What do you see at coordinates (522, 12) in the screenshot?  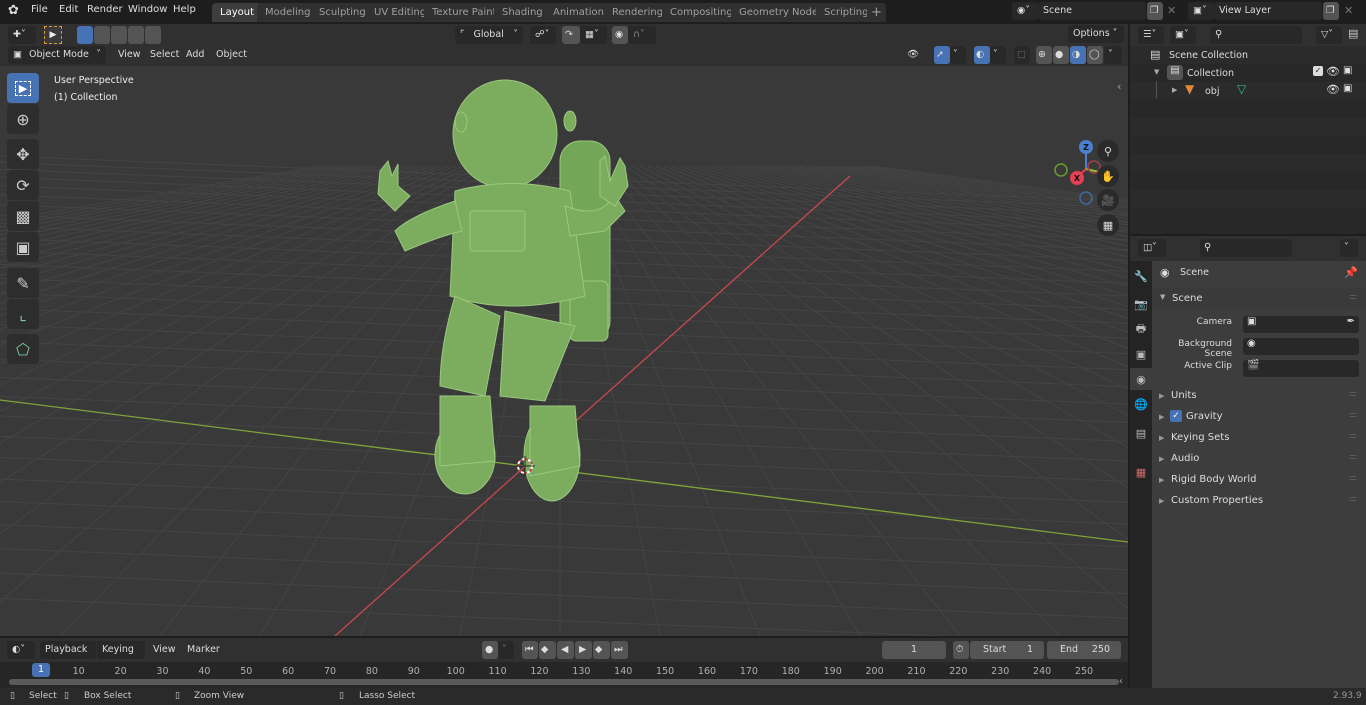 I see `tab-shading: Shading` at bounding box center [522, 12].